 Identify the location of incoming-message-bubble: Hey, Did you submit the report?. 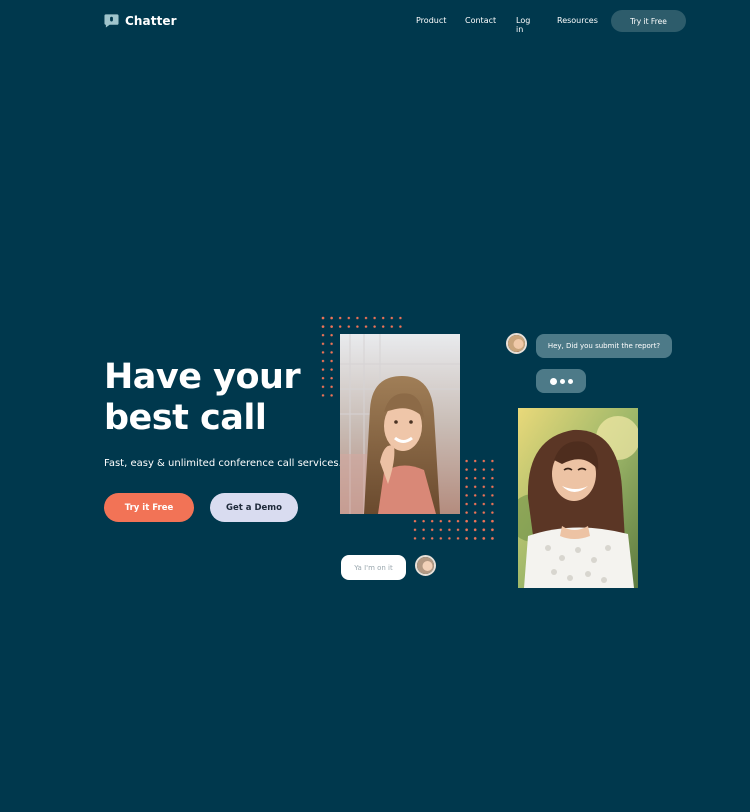
(604, 346).